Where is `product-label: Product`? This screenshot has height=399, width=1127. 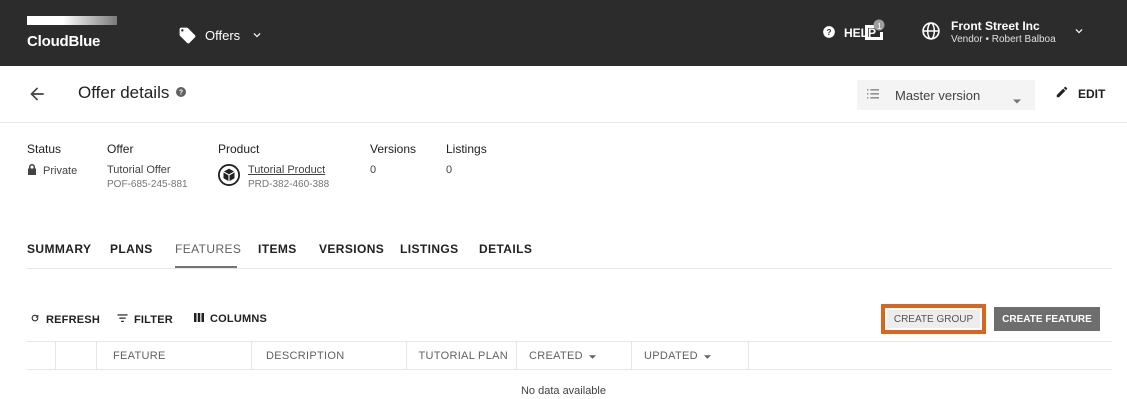 product-label: Product is located at coordinates (239, 149).